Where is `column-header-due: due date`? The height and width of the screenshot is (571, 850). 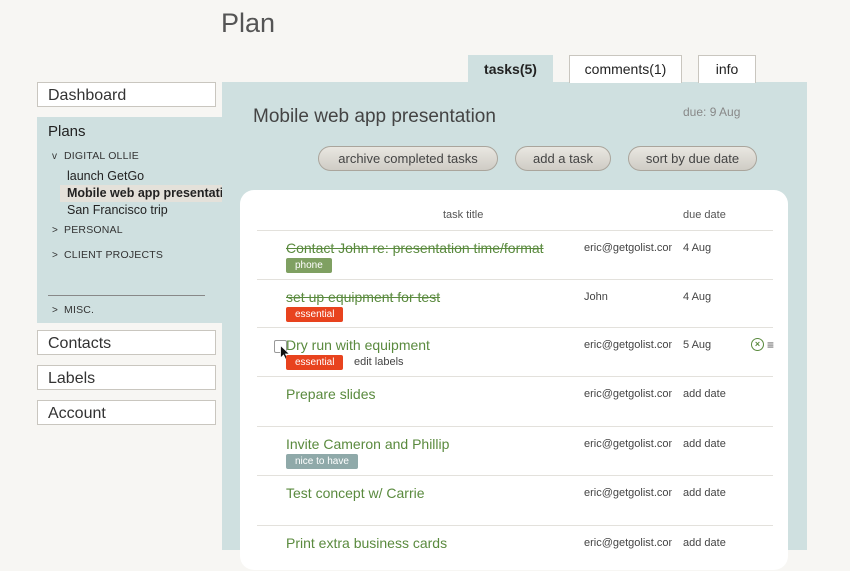
column-header-due: due date is located at coordinates (704, 215).